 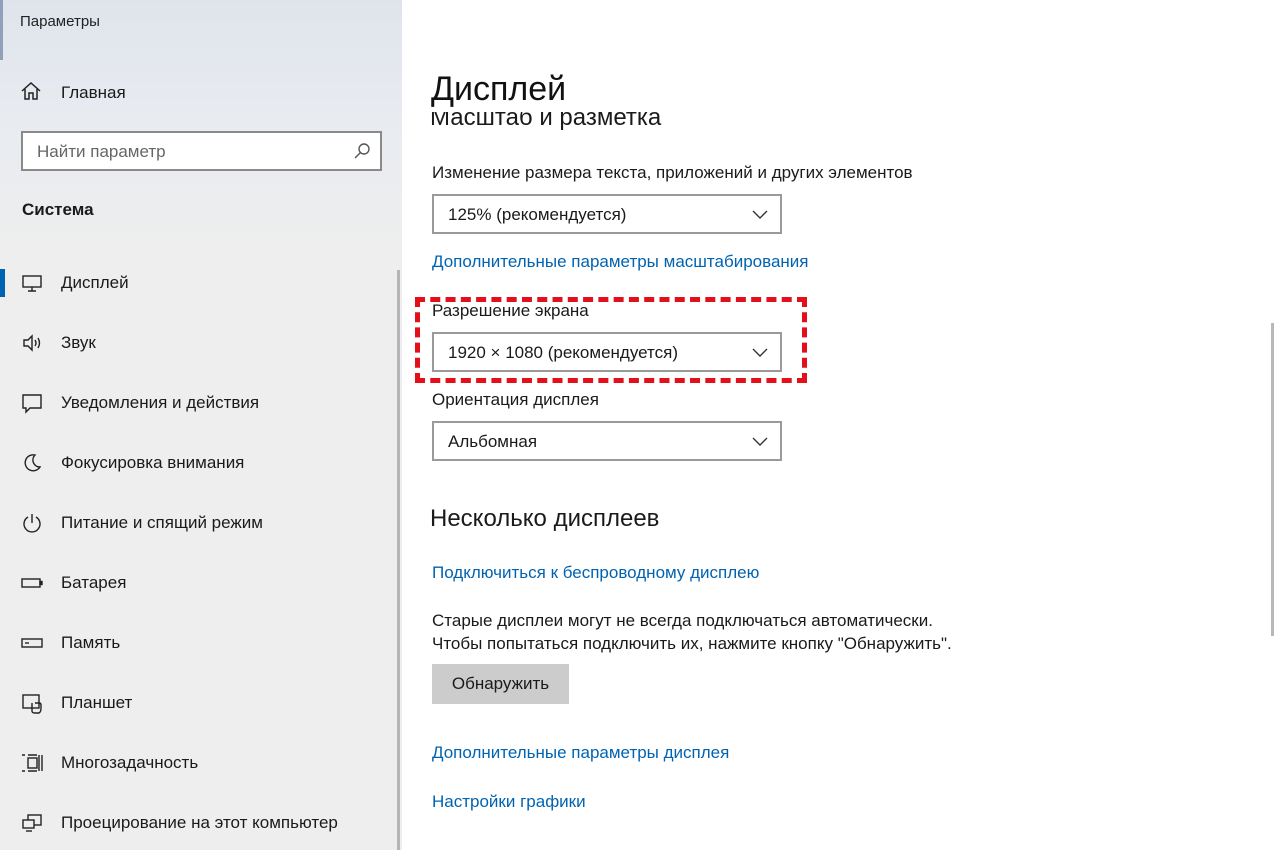 I want to click on sidebar-item-multitasking: Многозадачность, so click(x=201, y=763).